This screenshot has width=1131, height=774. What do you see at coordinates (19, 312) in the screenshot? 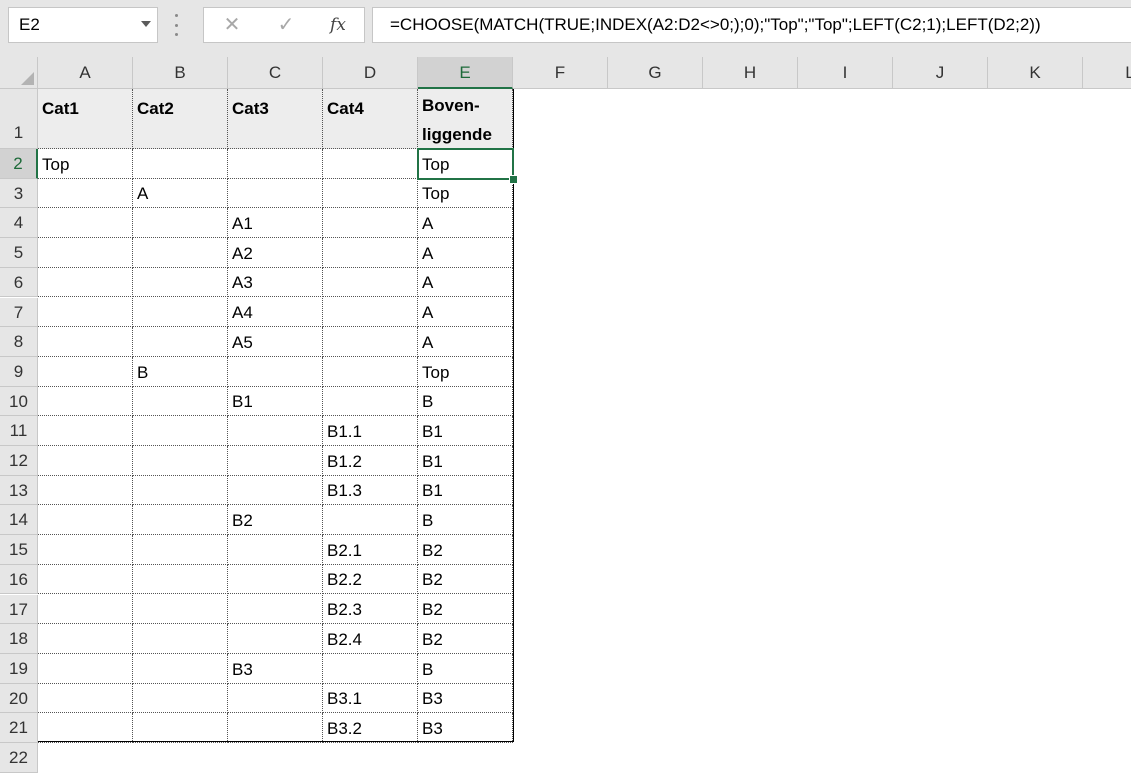
I see `row-header-7: 7` at bounding box center [19, 312].